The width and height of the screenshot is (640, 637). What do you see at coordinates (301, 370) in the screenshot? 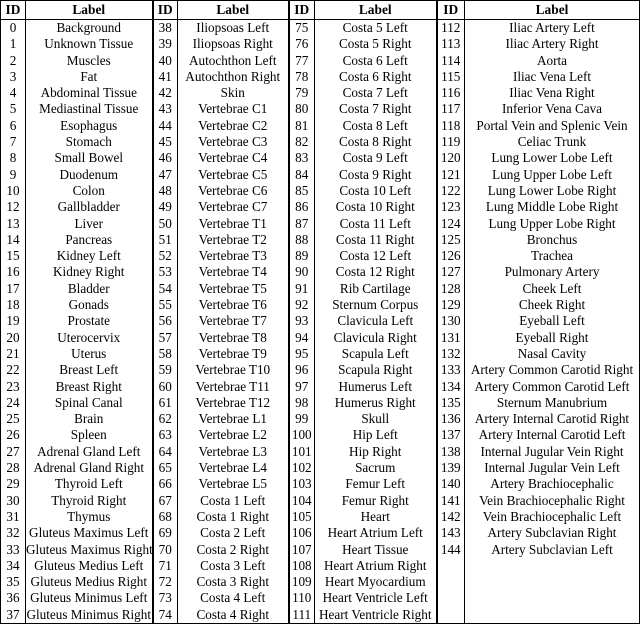
I see `cell-id: 96` at bounding box center [301, 370].